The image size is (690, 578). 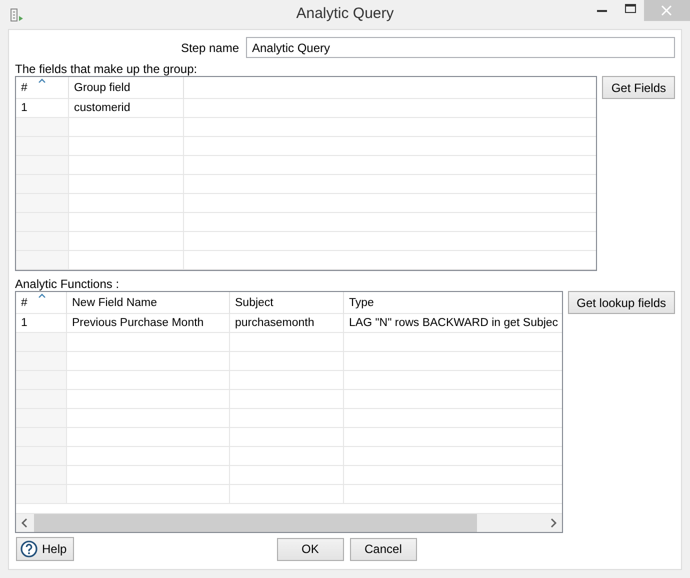 I want to click on step-name-label: Step name, so click(x=209, y=47).